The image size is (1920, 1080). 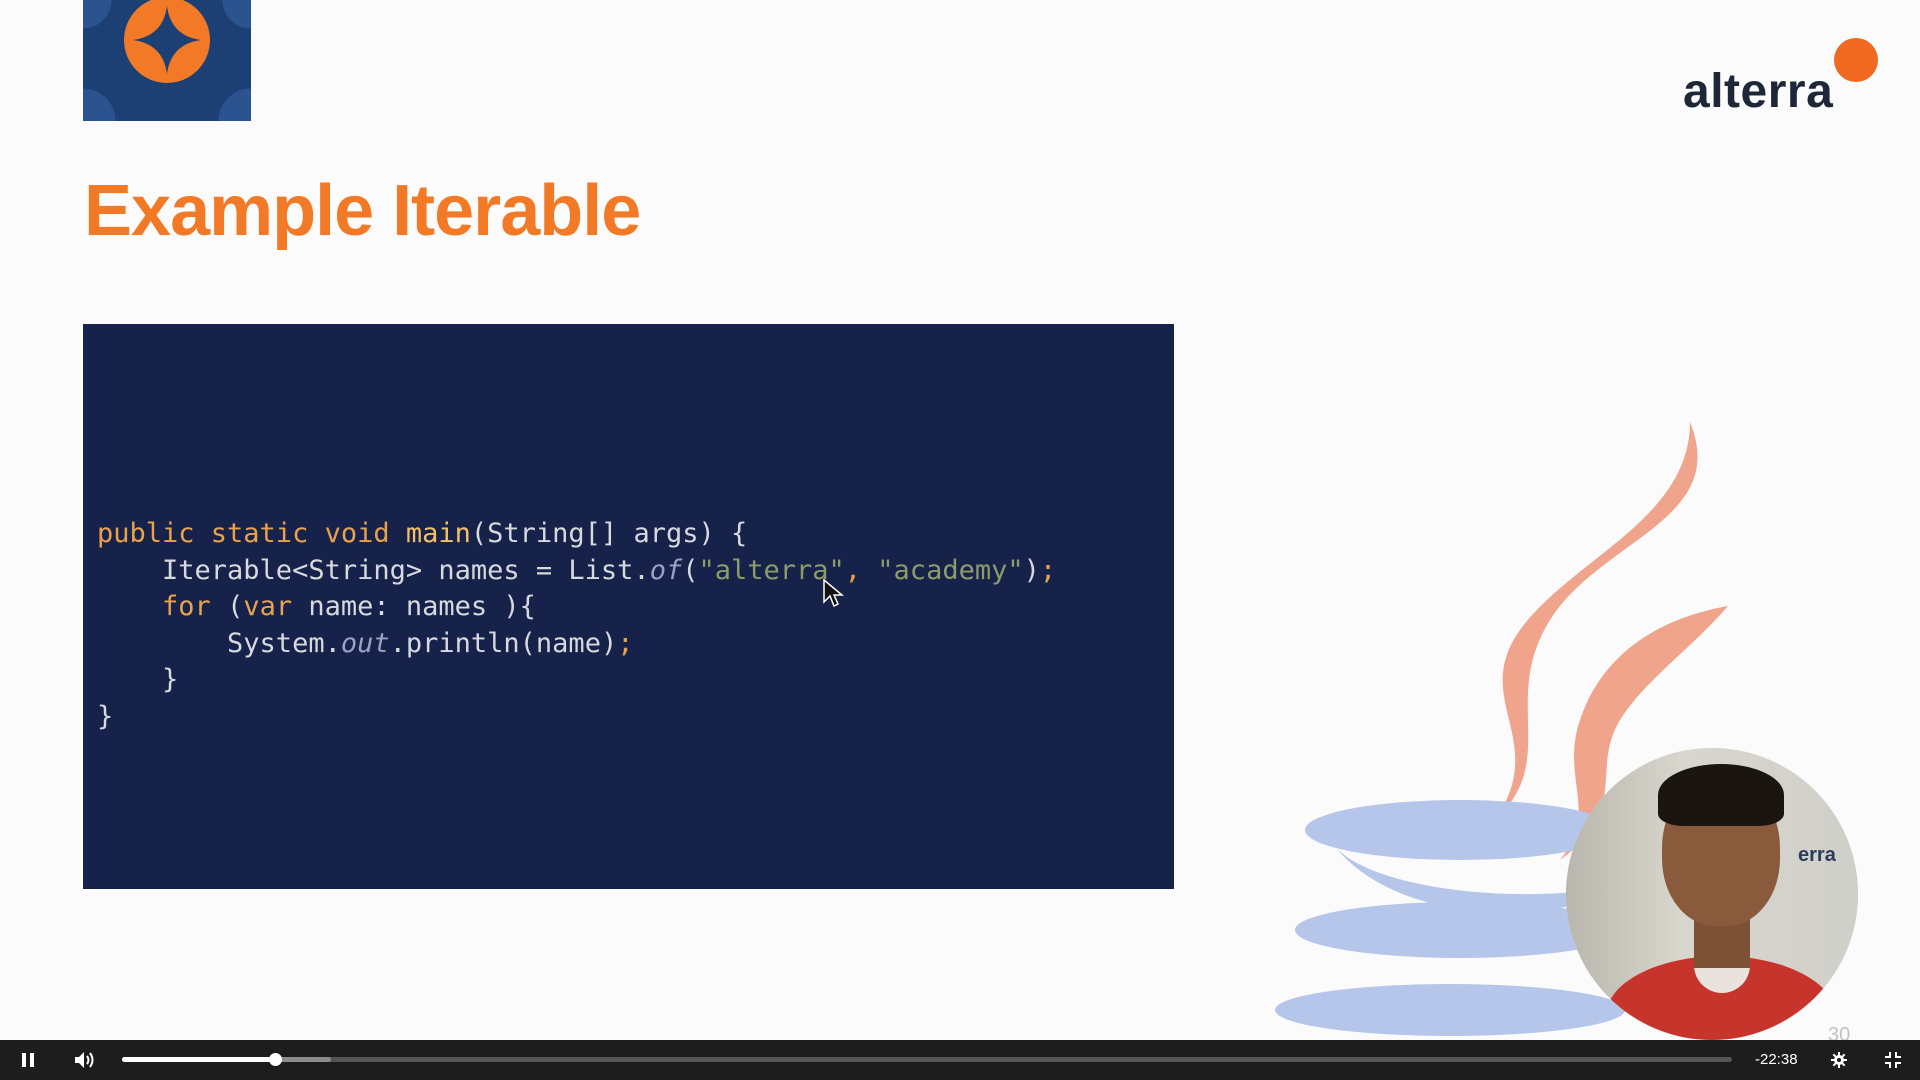 What do you see at coordinates (198, 1059) in the screenshot?
I see `seek-bar-played` at bounding box center [198, 1059].